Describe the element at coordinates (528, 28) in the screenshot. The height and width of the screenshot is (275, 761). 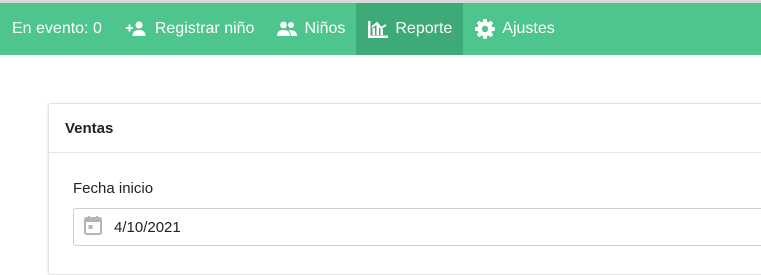
I see `nav-item-label: Ajustes` at that location.